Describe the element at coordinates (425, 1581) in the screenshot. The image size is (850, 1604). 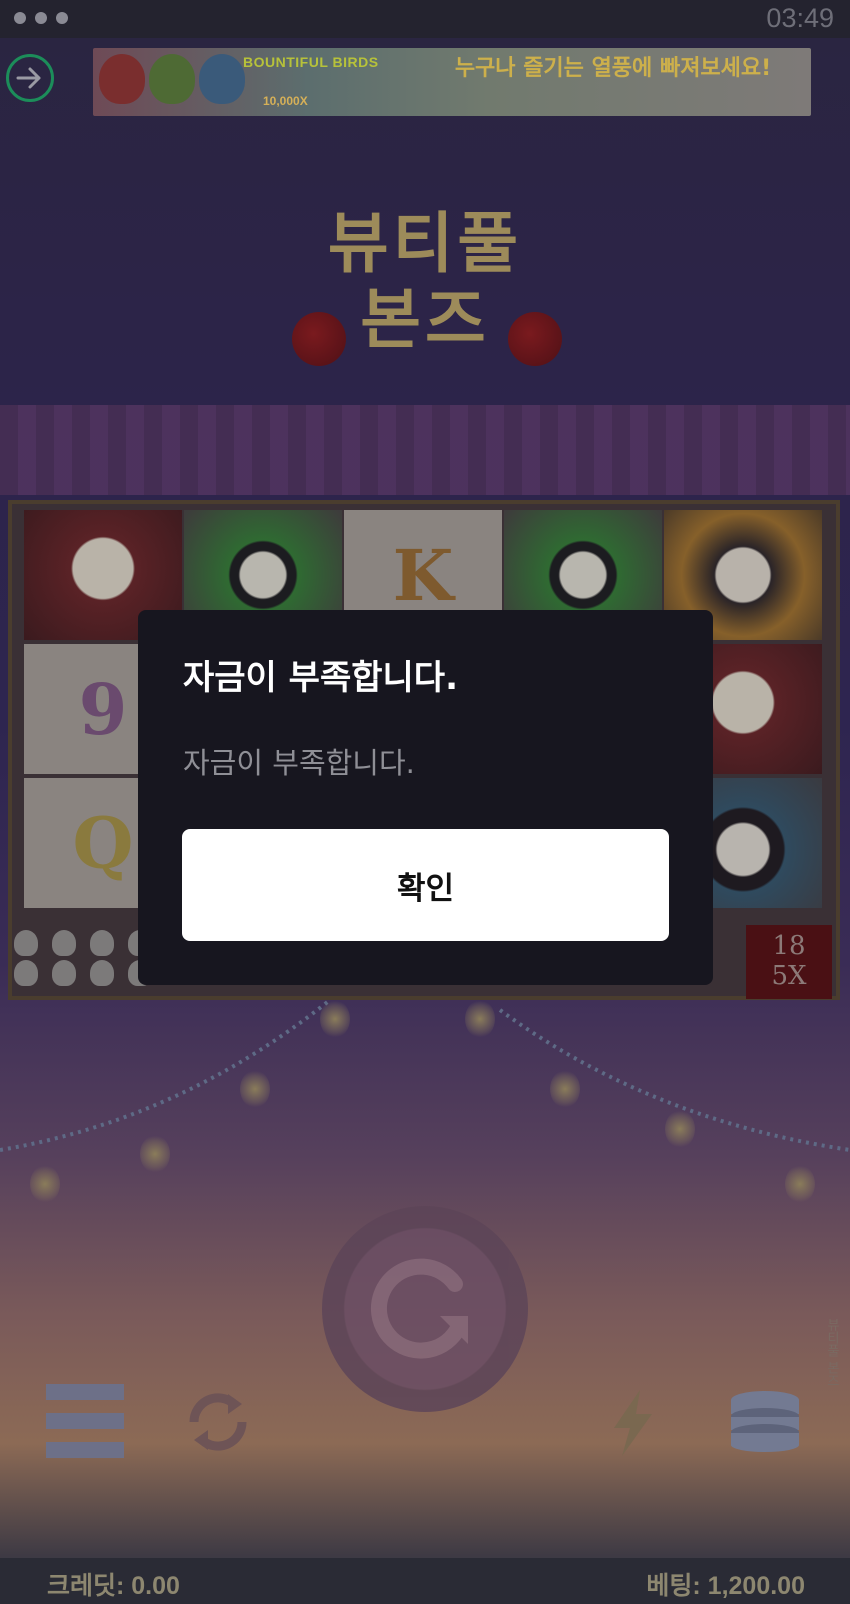
I see `bottom-bar: 크레딧: 0.00 베팅: 1,200.00` at that location.